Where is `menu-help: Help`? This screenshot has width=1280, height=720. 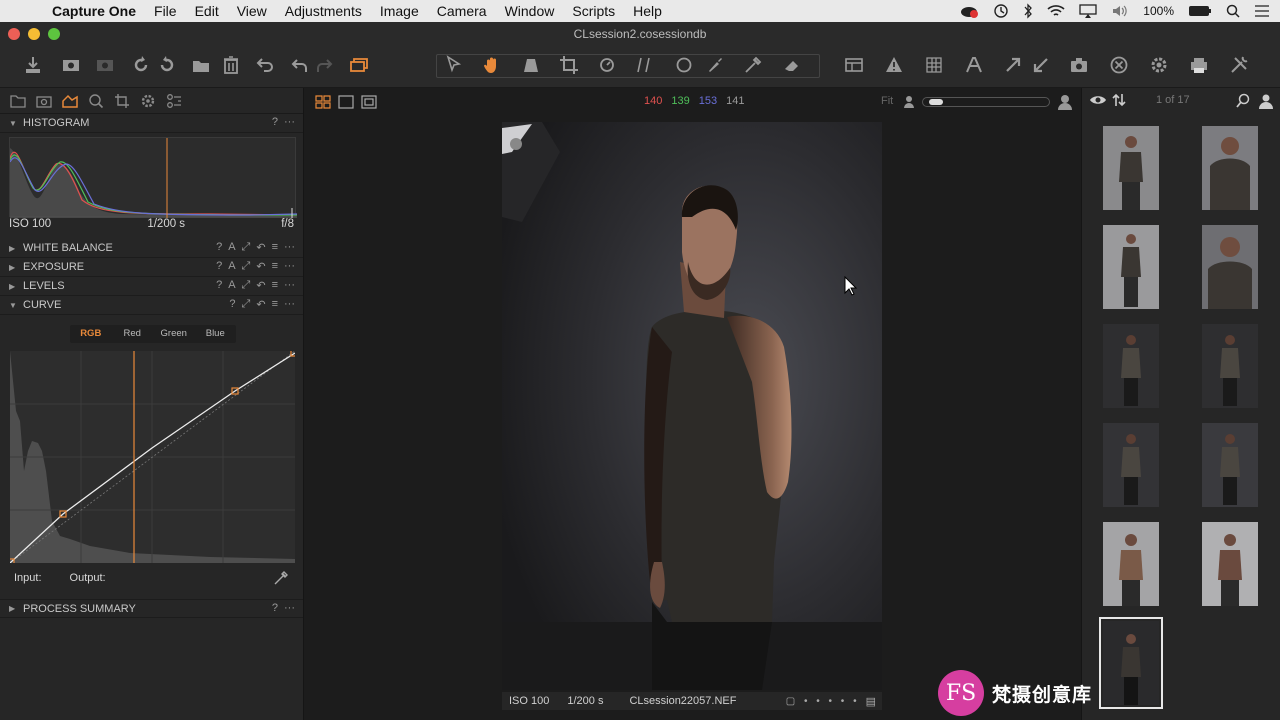 menu-help: Help is located at coordinates (647, 11).